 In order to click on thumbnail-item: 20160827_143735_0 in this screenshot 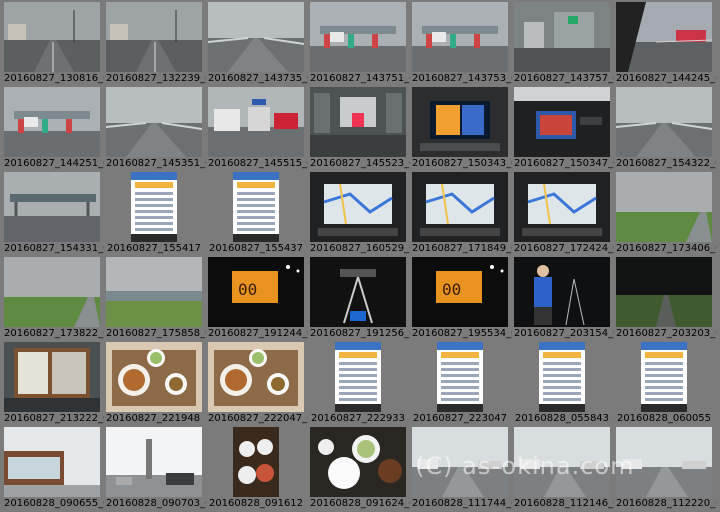, I will do `click(256, 42)`.